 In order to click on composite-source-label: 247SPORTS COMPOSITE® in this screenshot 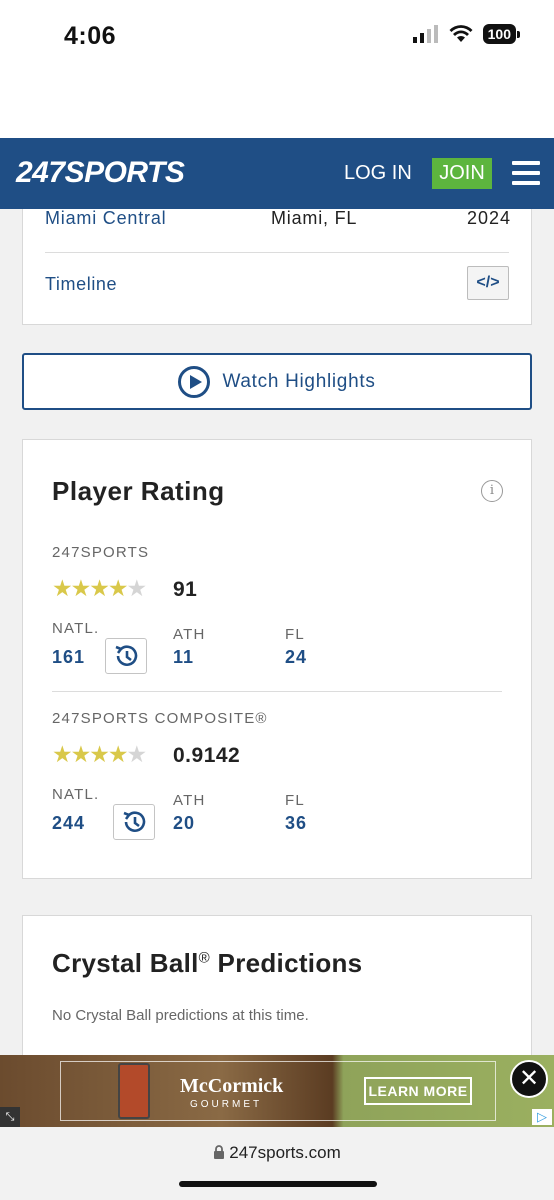, I will do `click(160, 718)`.